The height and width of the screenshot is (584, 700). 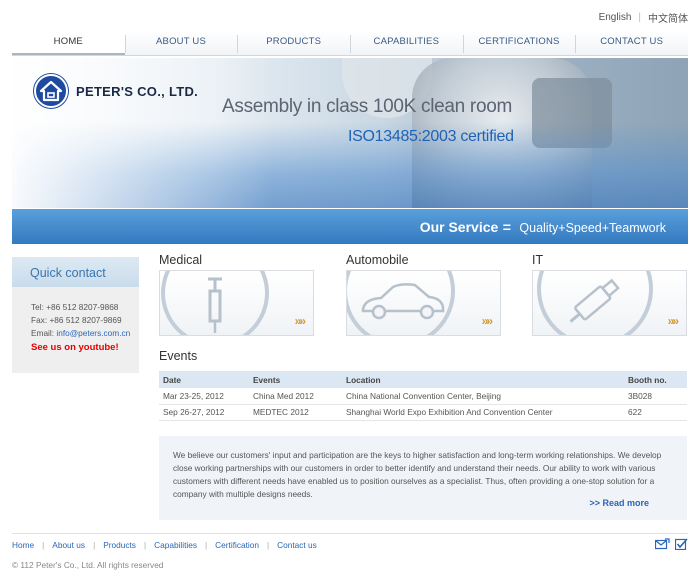 What do you see at coordinates (181, 260) in the screenshot?
I see `category-medical-title: Medical` at bounding box center [181, 260].